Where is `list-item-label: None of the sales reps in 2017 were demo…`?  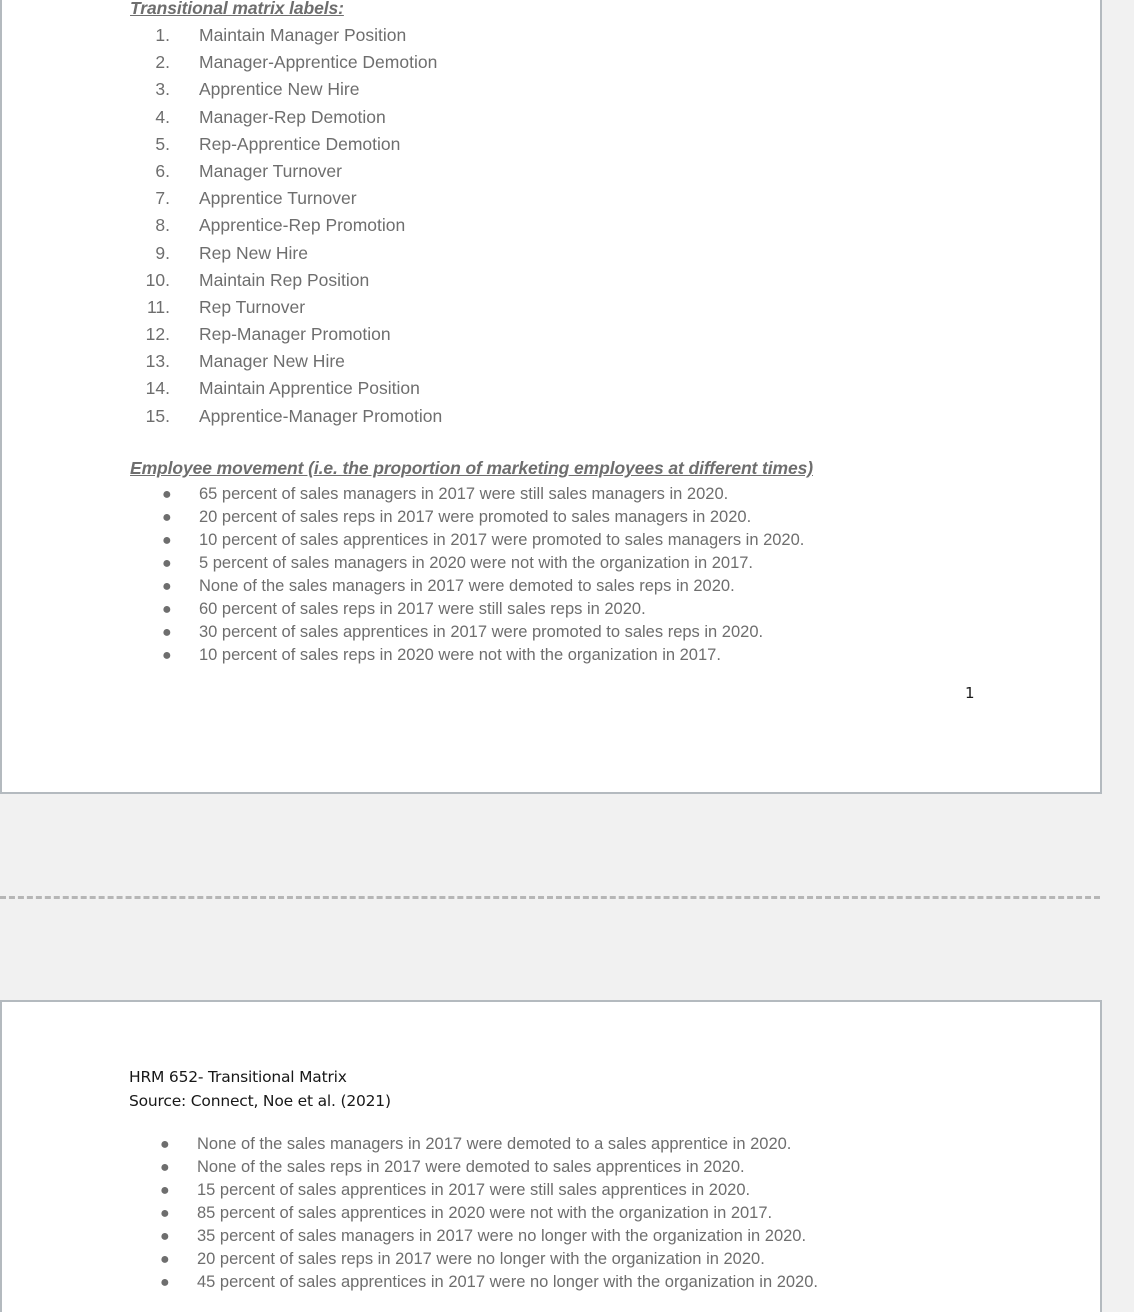 list-item-label: None of the sales reps in 2017 were demo… is located at coordinates (471, 1167).